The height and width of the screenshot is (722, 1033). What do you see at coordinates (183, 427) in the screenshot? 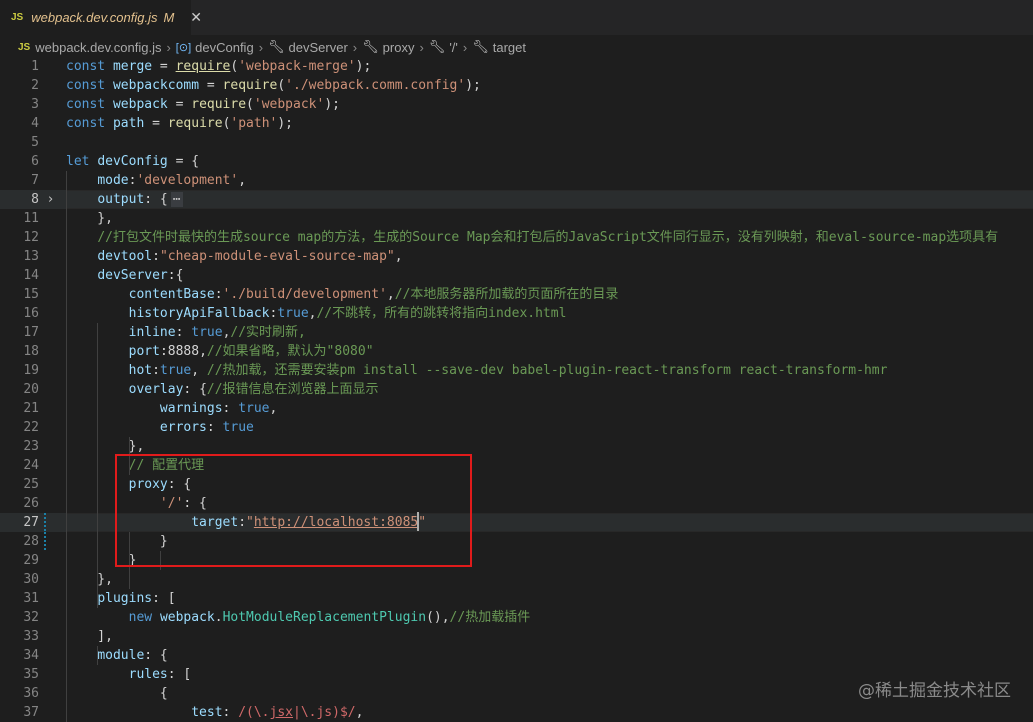
I see `code-token: errors` at bounding box center [183, 427].